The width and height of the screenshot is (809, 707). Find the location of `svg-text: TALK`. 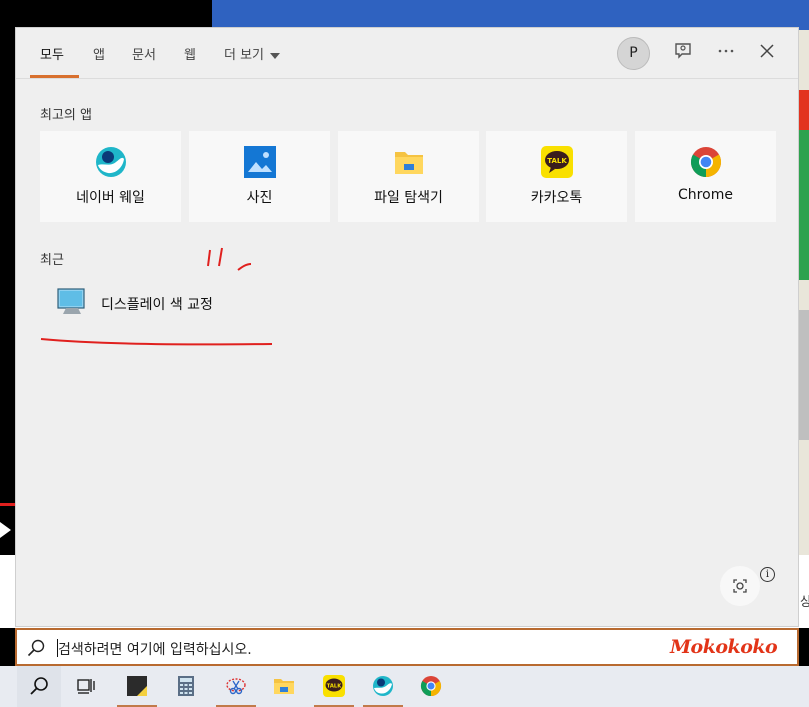

svg-text: TALK is located at coordinates (334, 686).